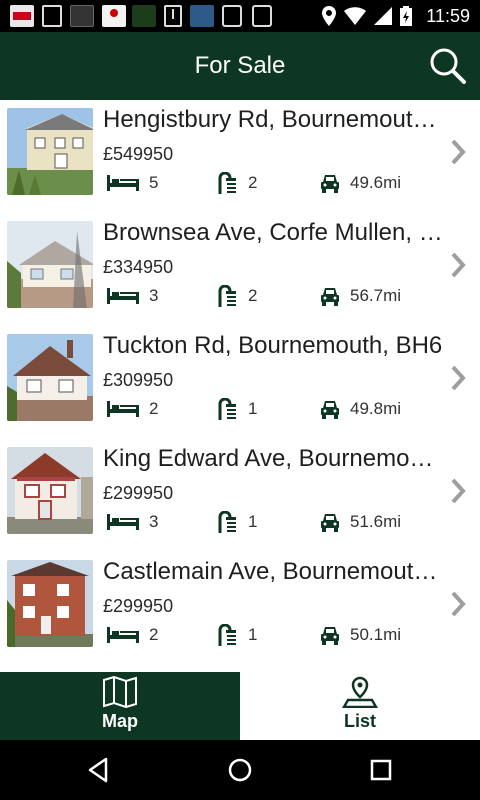  I want to click on distance-value: 51.6mi, so click(376, 521).